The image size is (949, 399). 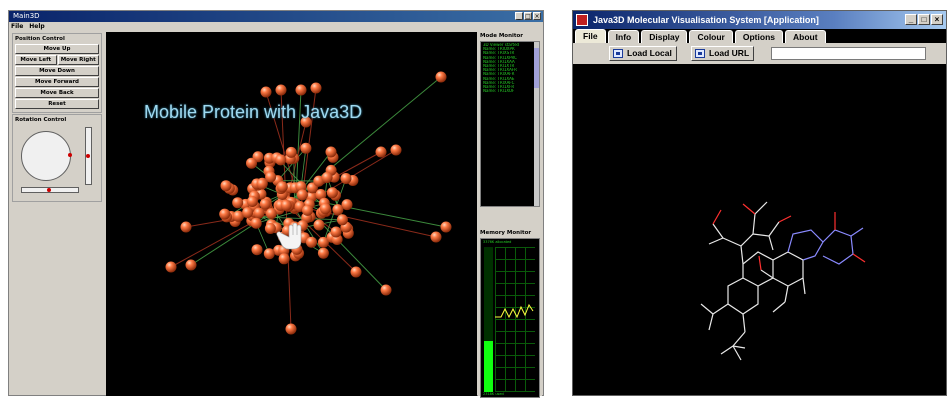 What do you see at coordinates (70, 155) in the screenshot?
I see `rotation-dial-handle` at bounding box center [70, 155].